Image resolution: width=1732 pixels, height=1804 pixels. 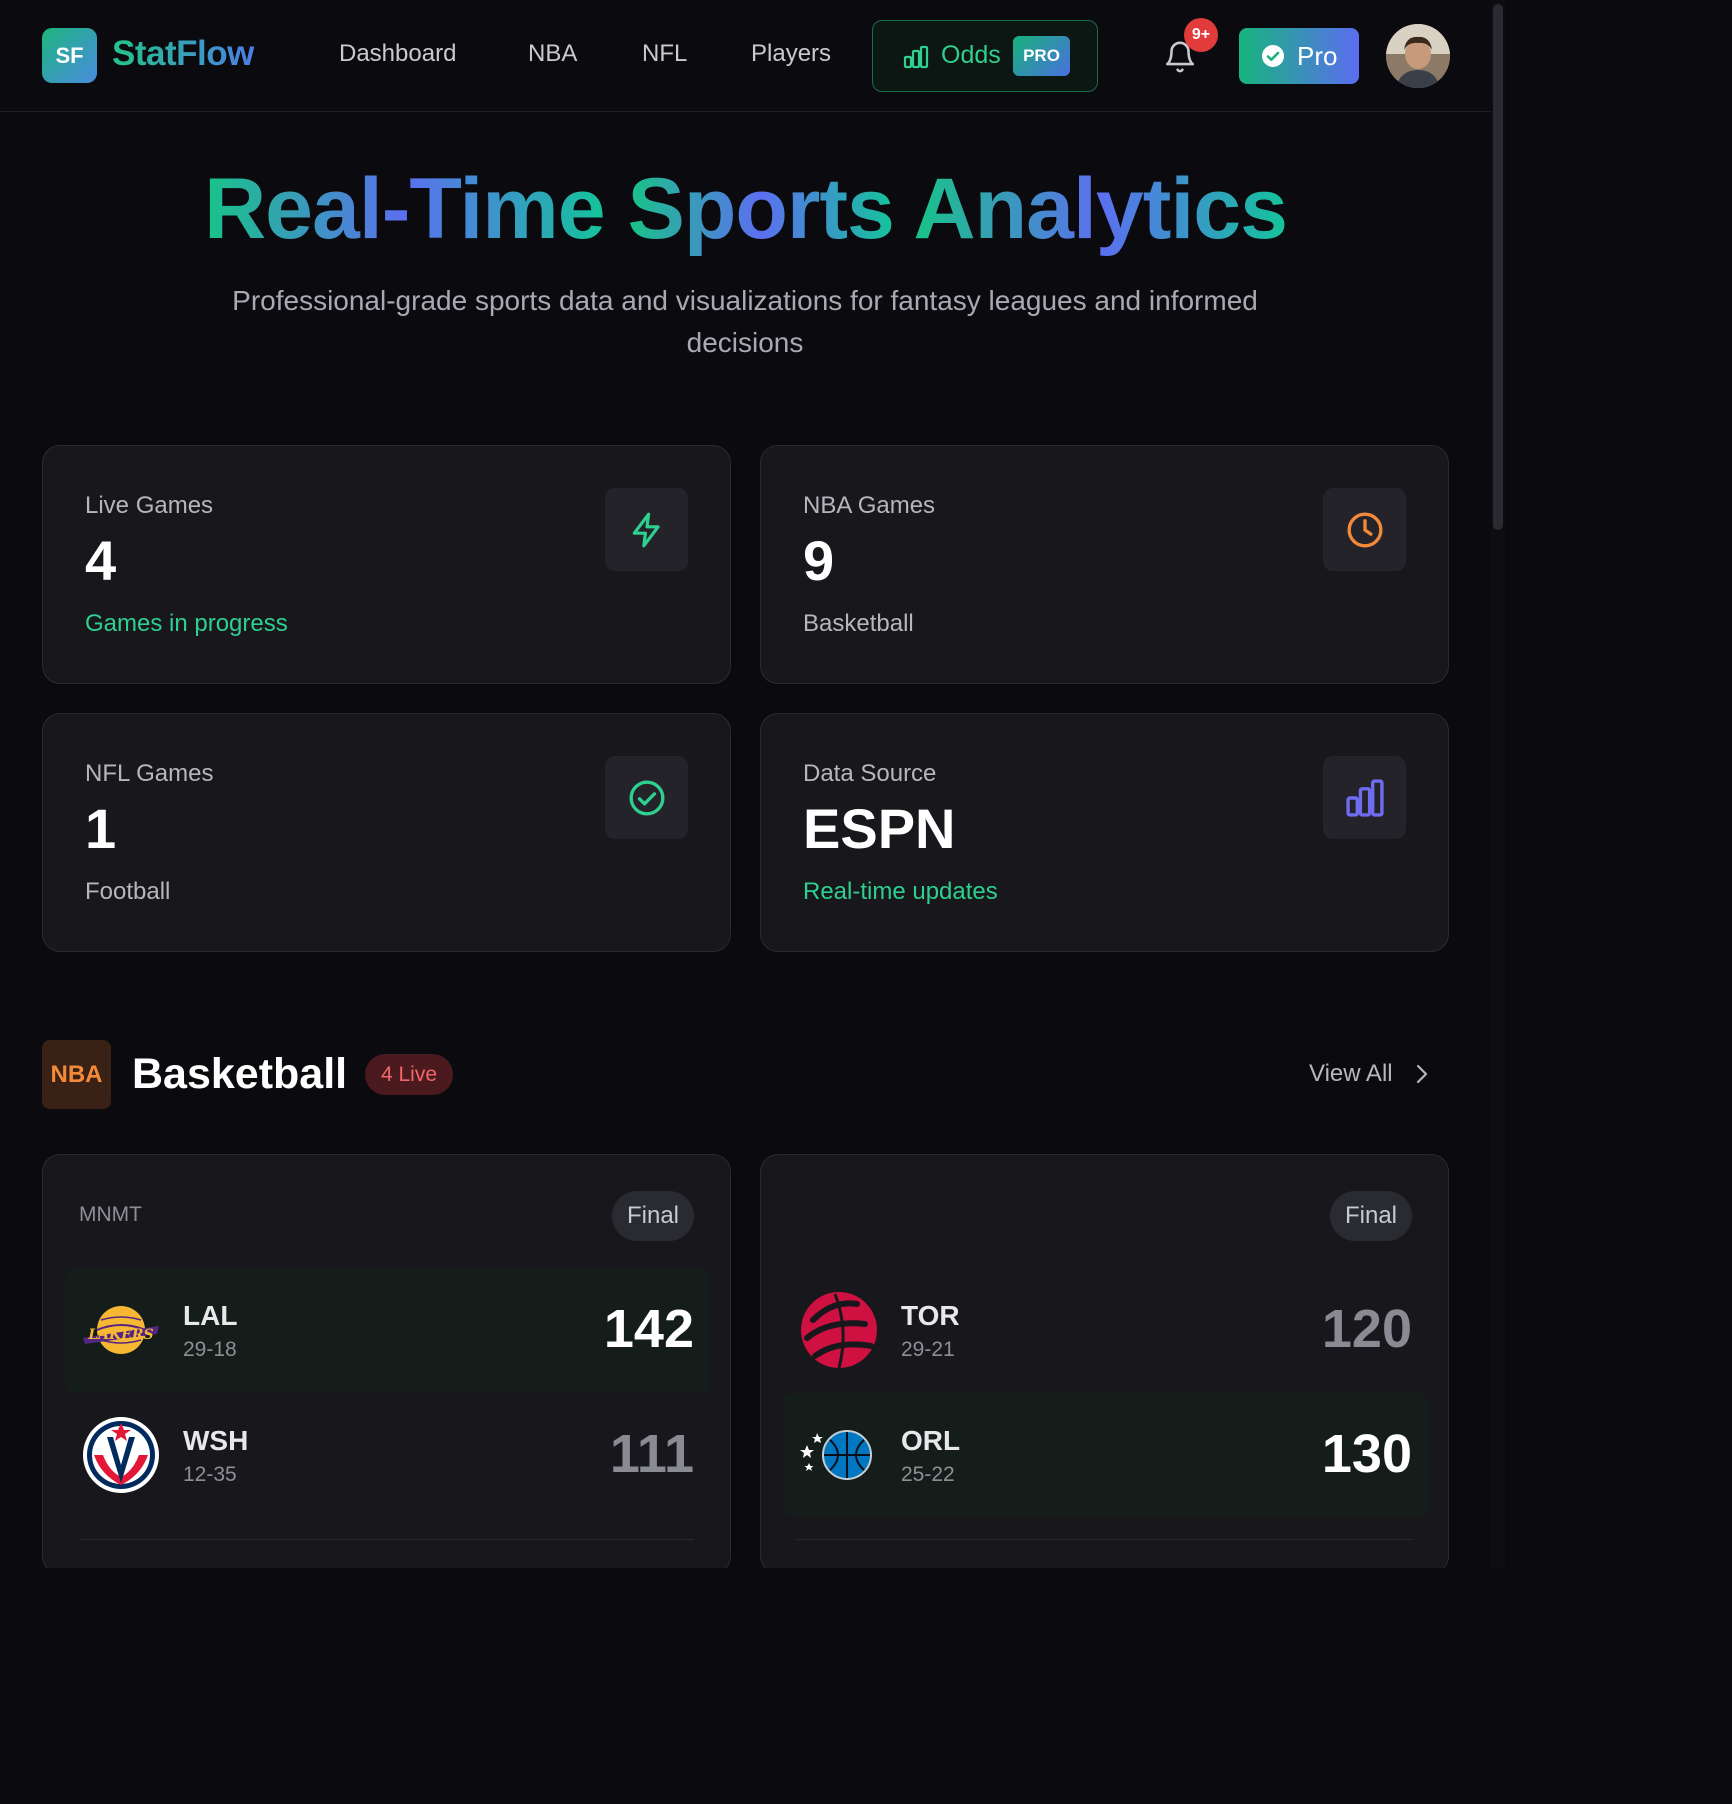 What do you see at coordinates (928, 1349) in the screenshot?
I see `team-record: 29-21` at bounding box center [928, 1349].